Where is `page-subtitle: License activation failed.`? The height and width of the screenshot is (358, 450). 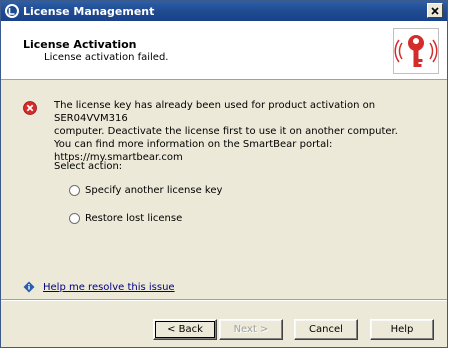
page-subtitle: License activation failed. is located at coordinates (106, 57).